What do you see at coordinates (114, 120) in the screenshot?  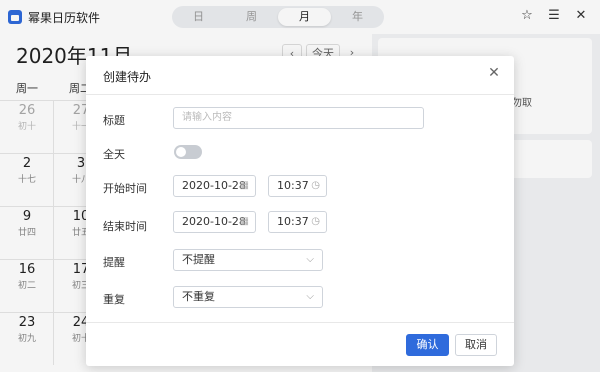 I see `title-label: 标题` at bounding box center [114, 120].